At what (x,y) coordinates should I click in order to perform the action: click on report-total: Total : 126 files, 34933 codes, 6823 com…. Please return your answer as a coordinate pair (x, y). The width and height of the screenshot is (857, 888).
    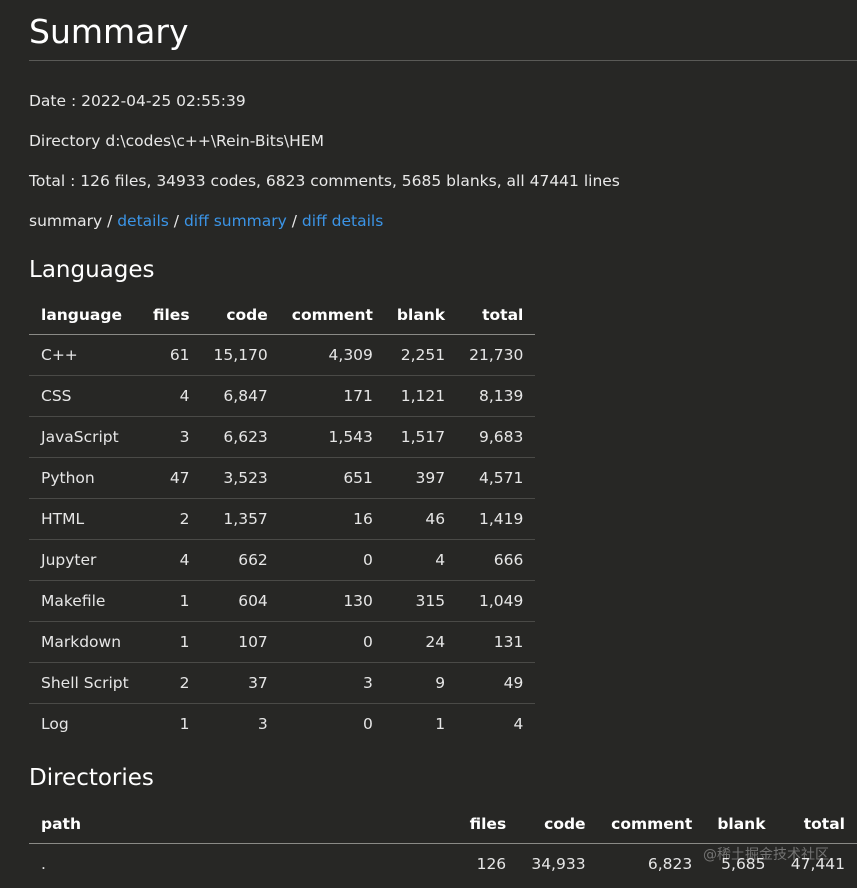
    Looking at the image, I should click on (324, 181).